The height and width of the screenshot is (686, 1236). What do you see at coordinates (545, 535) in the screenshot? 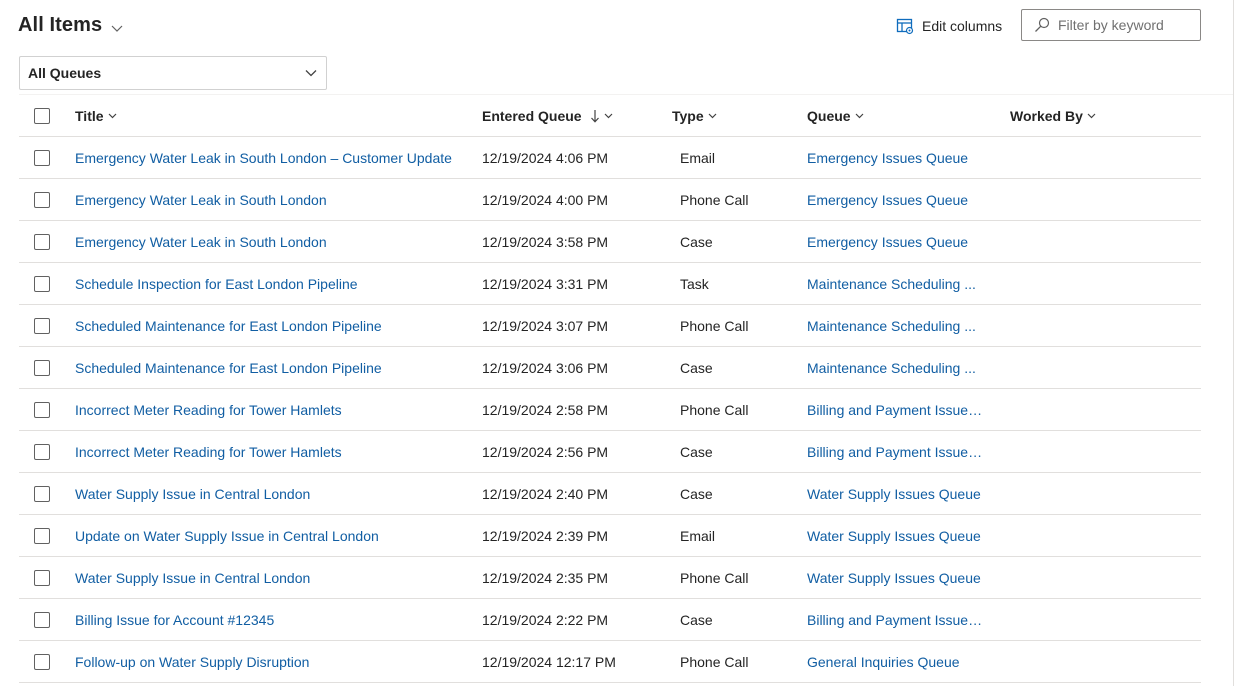
I see `entered-queue-cell: 12/19/2024 2:39 PM` at bounding box center [545, 535].